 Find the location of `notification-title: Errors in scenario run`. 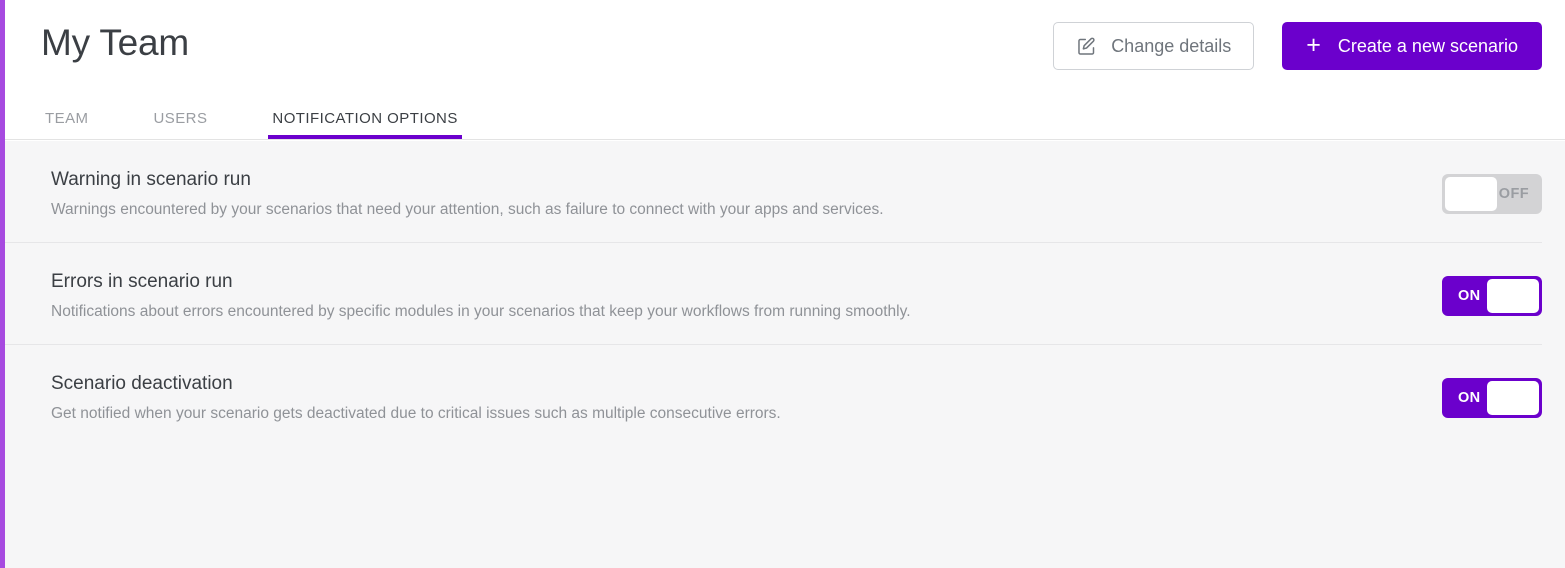

notification-title: Errors in scenario run is located at coordinates (142, 281).